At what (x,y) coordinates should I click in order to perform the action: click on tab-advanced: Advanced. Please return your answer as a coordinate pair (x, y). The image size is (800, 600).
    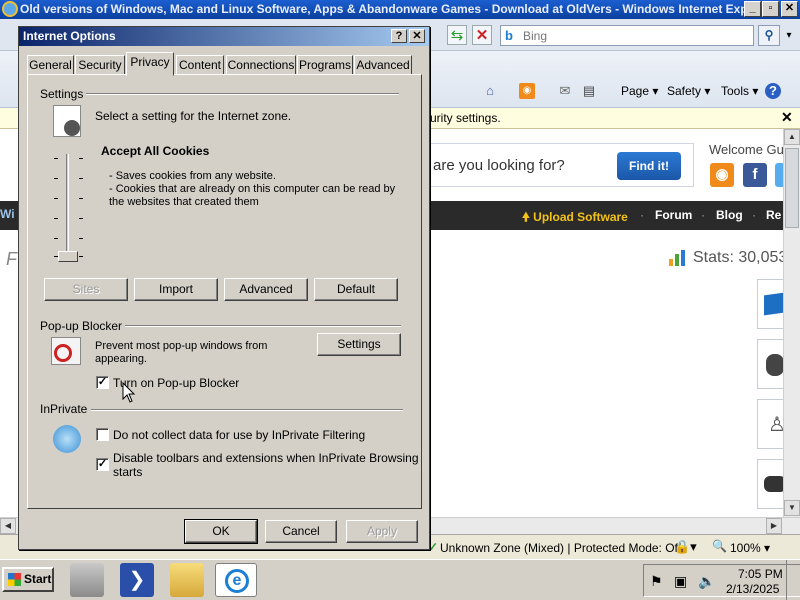
    Looking at the image, I should click on (383, 65).